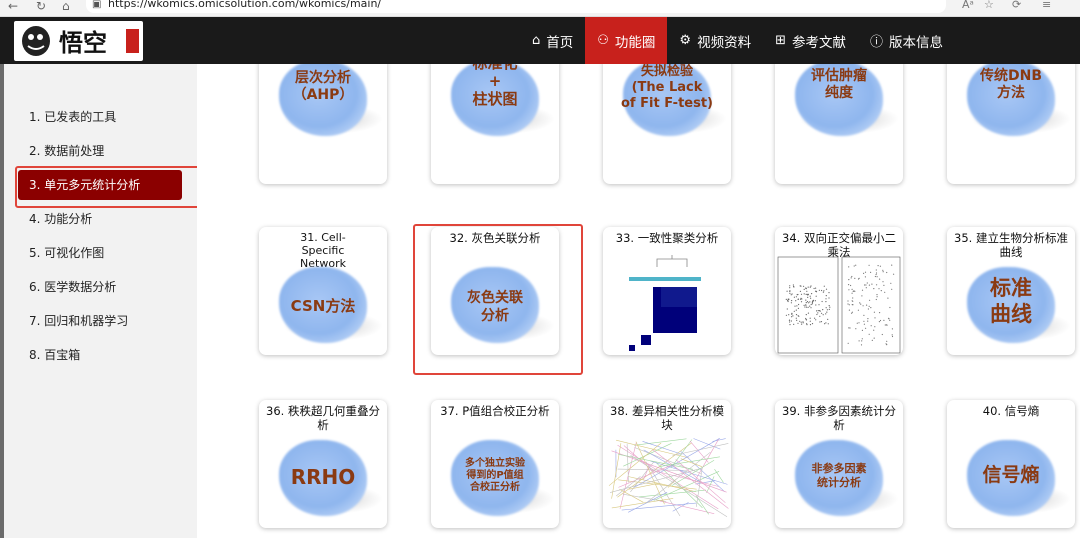 The height and width of the screenshot is (538, 1080). What do you see at coordinates (906, 40) in the screenshot?
I see `nav-item-5: ⓘ 版本信息` at bounding box center [906, 40].